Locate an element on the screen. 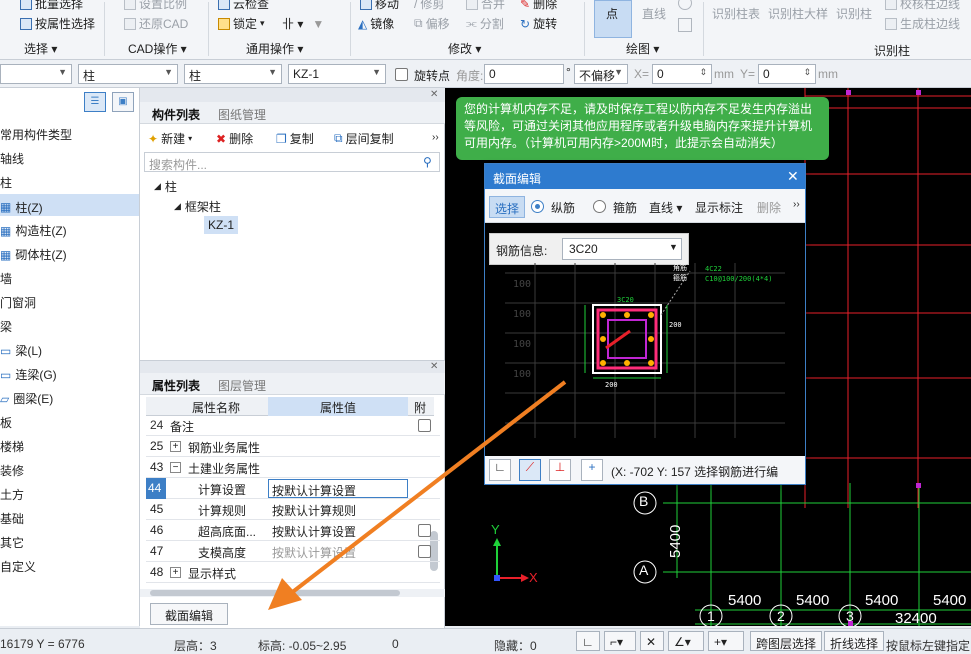 Image resolution: width=971 pixels, height=654 pixels. polyline-select-button: 折线选择 is located at coordinates (854, 641).